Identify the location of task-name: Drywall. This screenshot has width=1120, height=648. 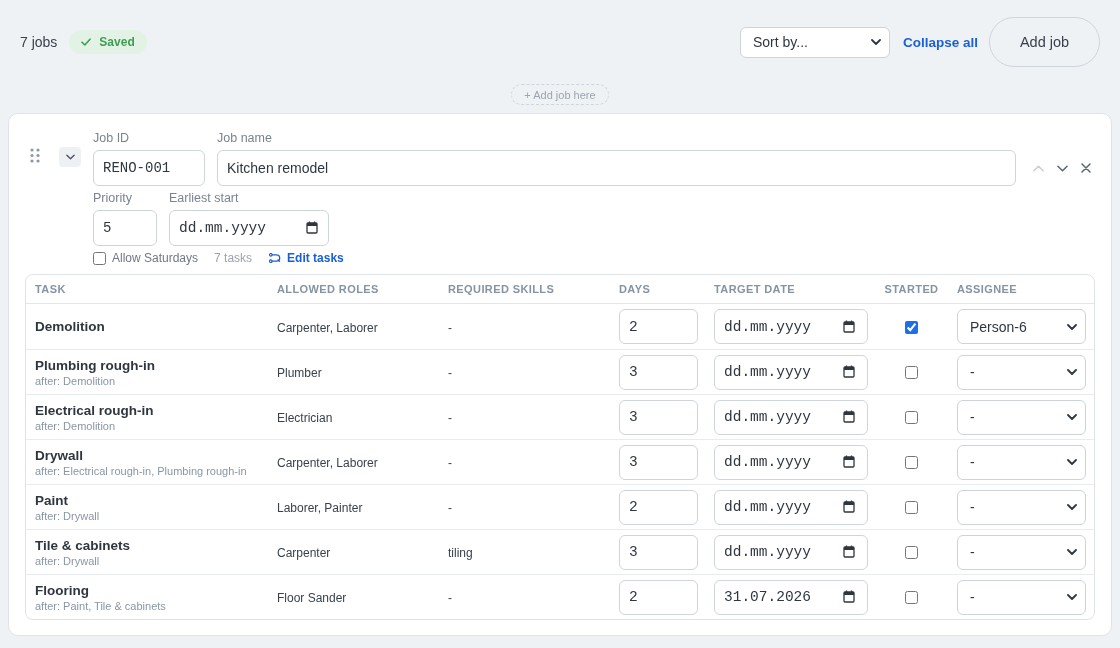
(59, 455).